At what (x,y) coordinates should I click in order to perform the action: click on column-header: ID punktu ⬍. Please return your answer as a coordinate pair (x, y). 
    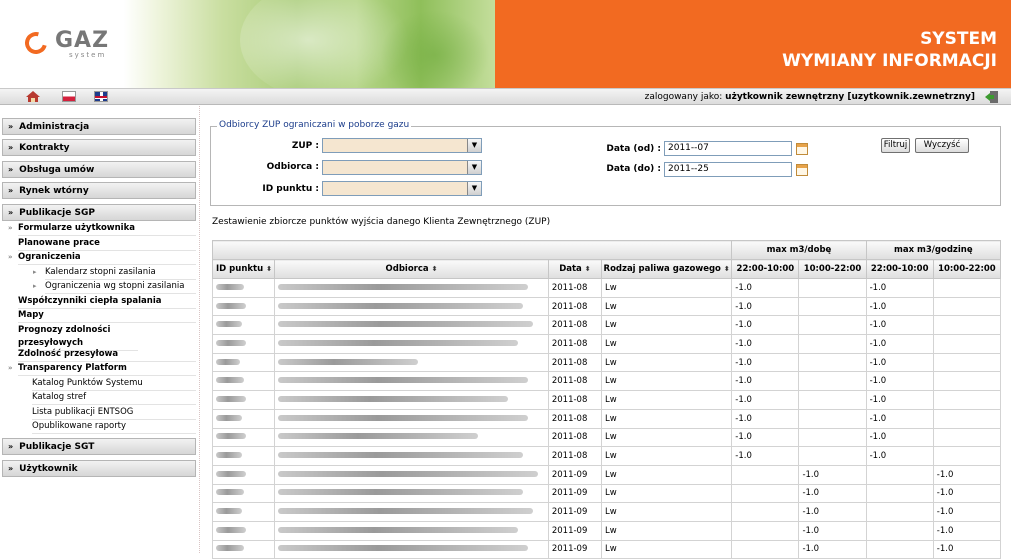
    Looking at the image, I should click on (243, 269).